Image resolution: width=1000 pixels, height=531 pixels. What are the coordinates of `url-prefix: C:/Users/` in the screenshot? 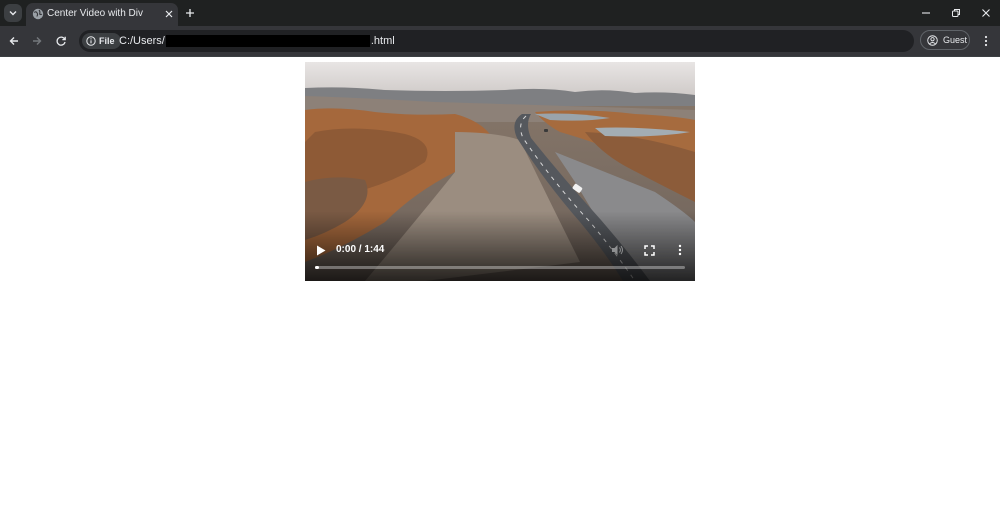 It's located at (142, 41).